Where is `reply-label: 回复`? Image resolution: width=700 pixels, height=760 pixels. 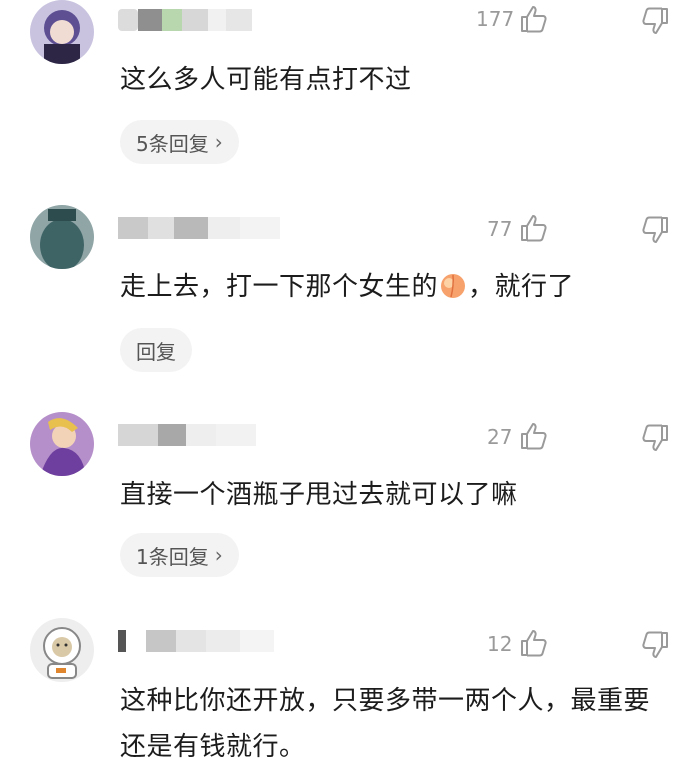
reply-label: 回复 is located at coordinates (156, 351).